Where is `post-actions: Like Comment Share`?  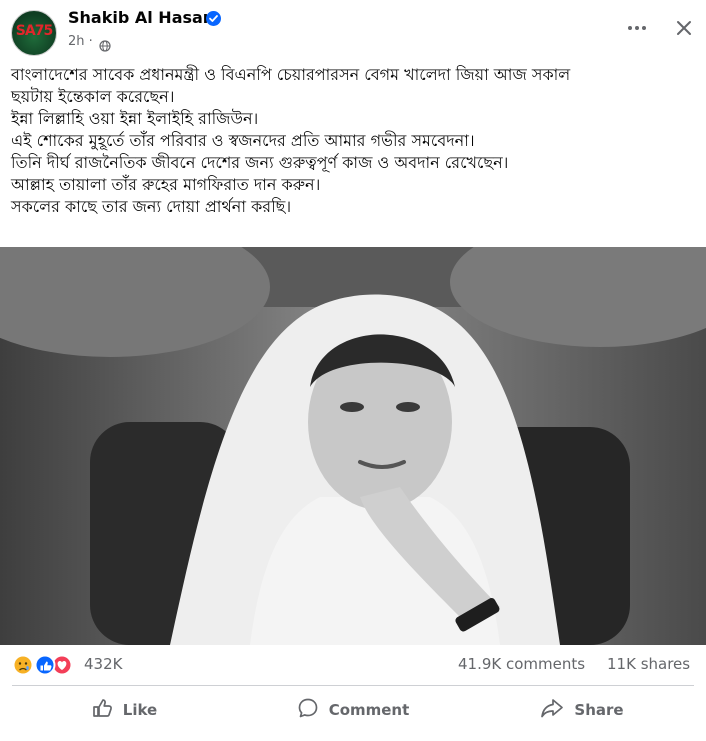 post-actions: Like Comment Share is located at coordinates (353, 712).